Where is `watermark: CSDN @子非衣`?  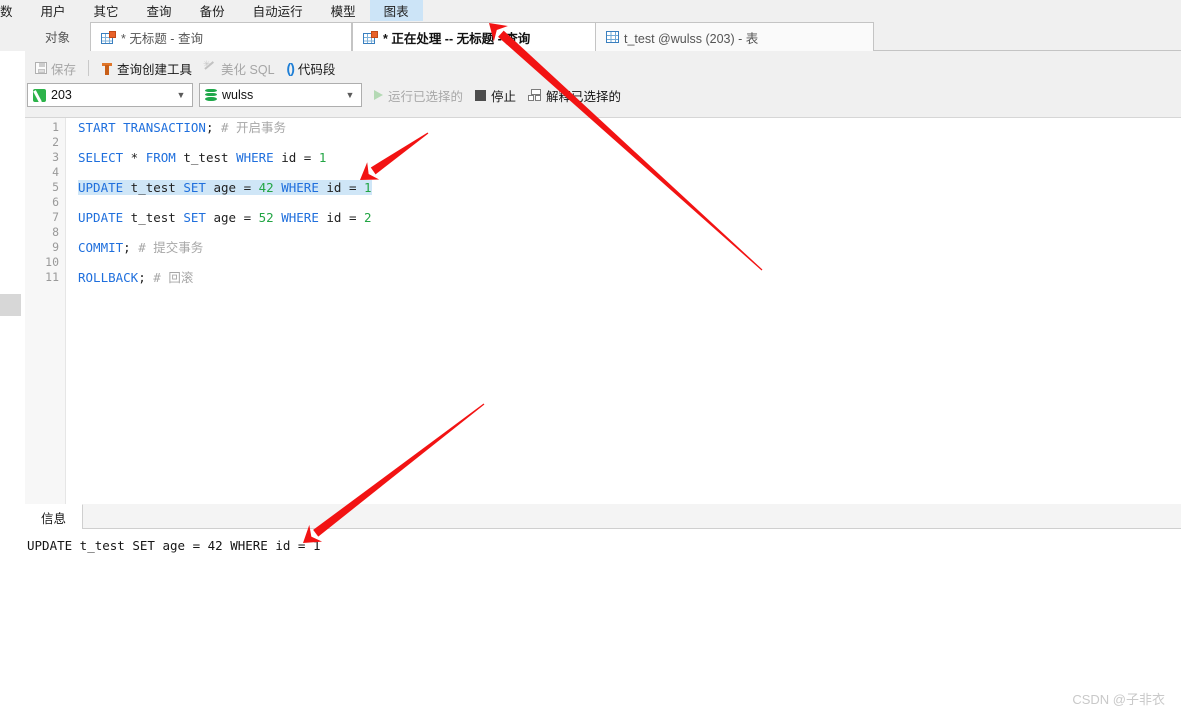 watermark: CSDN @子非衣 is located at coordinates (1118, 699).